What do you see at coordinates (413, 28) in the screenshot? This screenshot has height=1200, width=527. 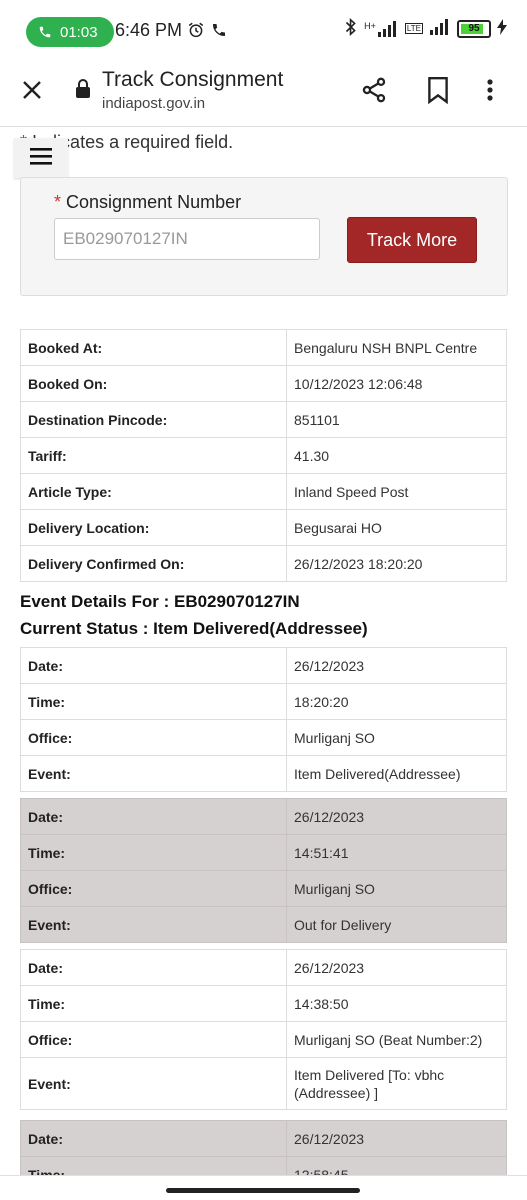 I see `volte-badge: LTE` at bounding box center [413, 28].